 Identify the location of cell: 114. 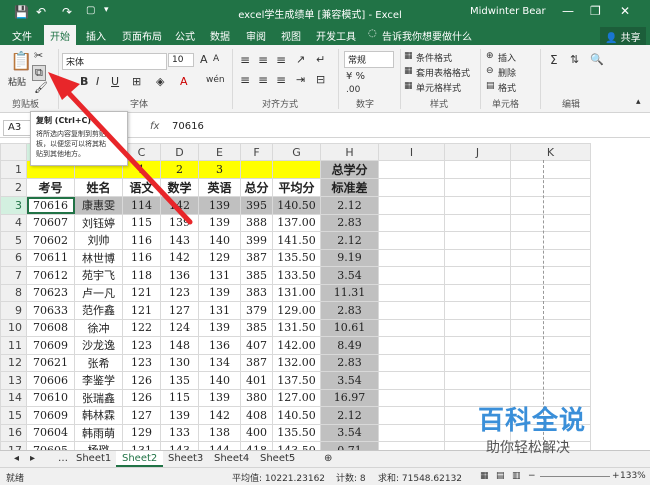
(141, 205).